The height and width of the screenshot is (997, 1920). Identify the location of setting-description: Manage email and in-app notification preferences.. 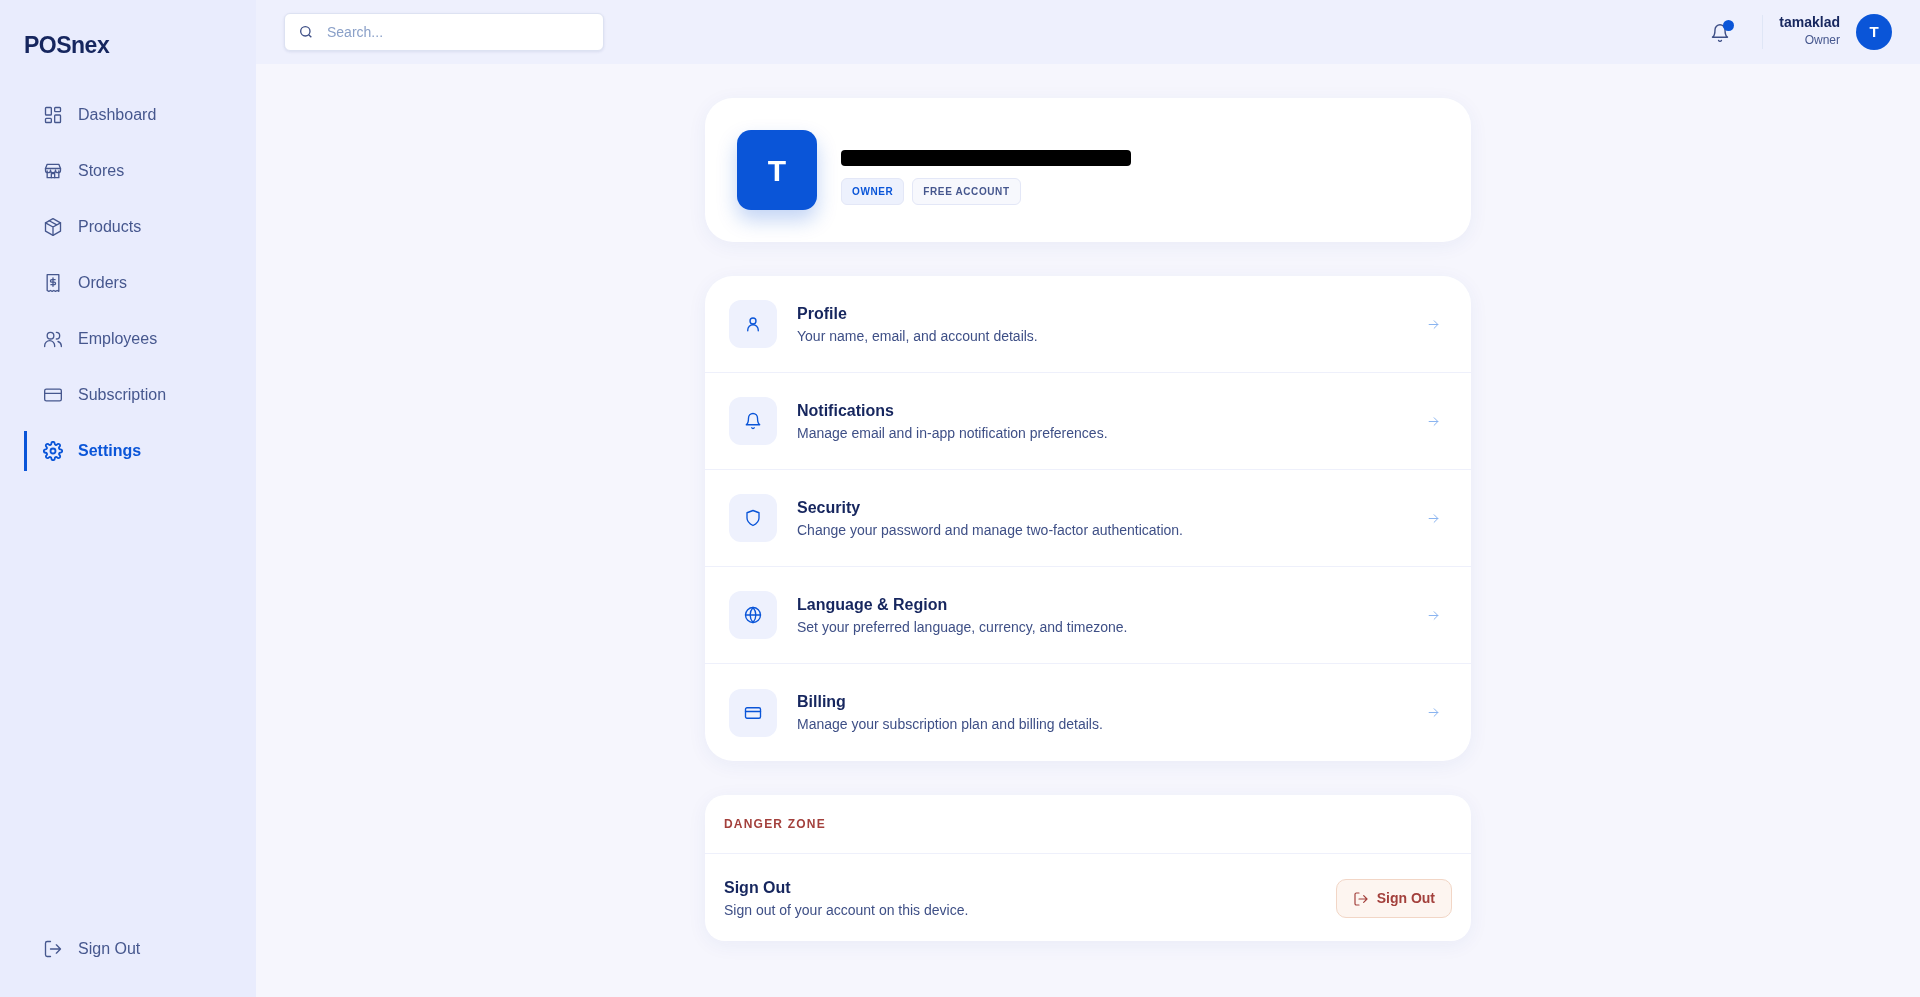
(953, 433).